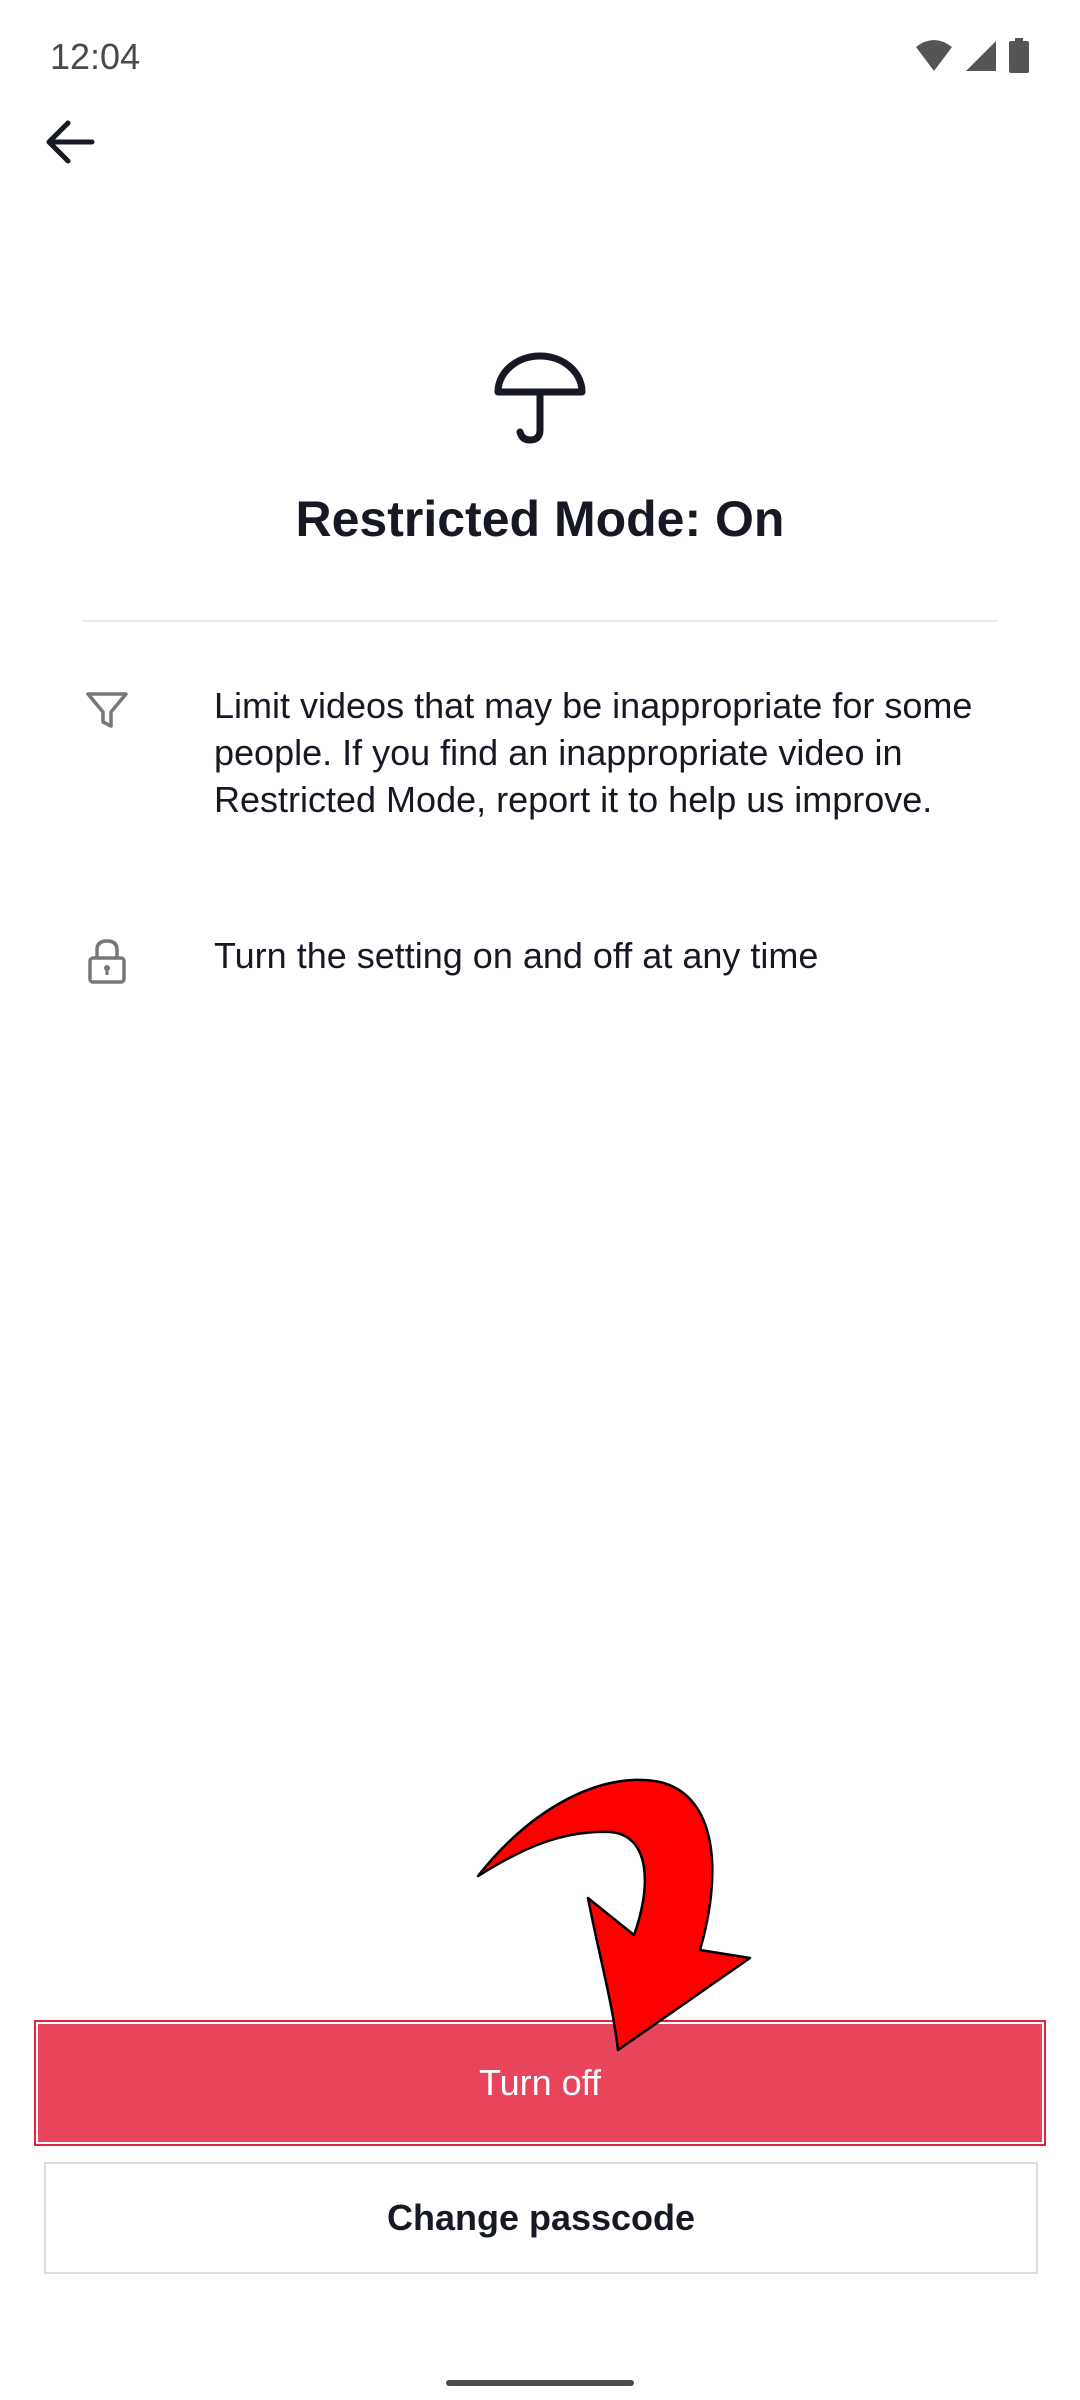 This screenshot has height=2400, width=1080. What do you see at coordinates (934, 55) in the screenshot?
I see `wifi-icon` at bounding box center [934, 55].